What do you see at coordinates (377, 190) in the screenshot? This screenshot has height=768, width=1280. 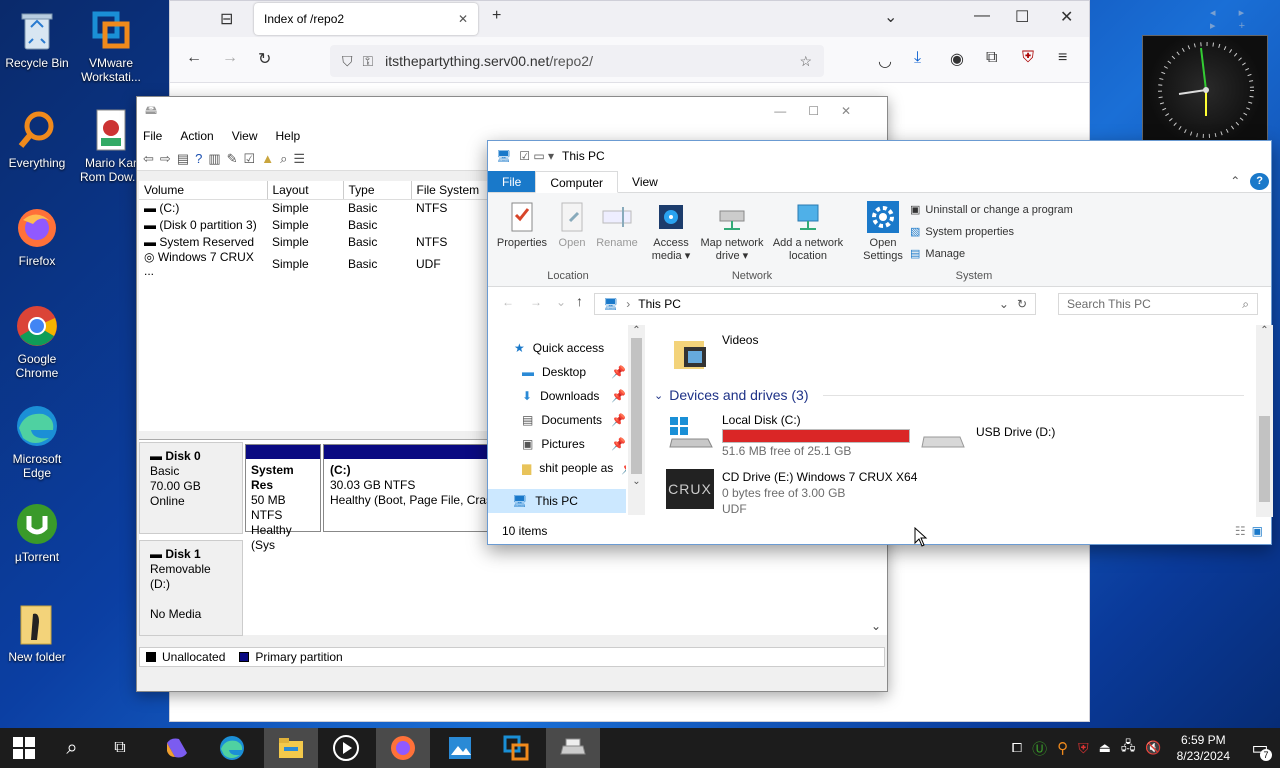 I see `column-type: Type` at bounding box center [377, 190].